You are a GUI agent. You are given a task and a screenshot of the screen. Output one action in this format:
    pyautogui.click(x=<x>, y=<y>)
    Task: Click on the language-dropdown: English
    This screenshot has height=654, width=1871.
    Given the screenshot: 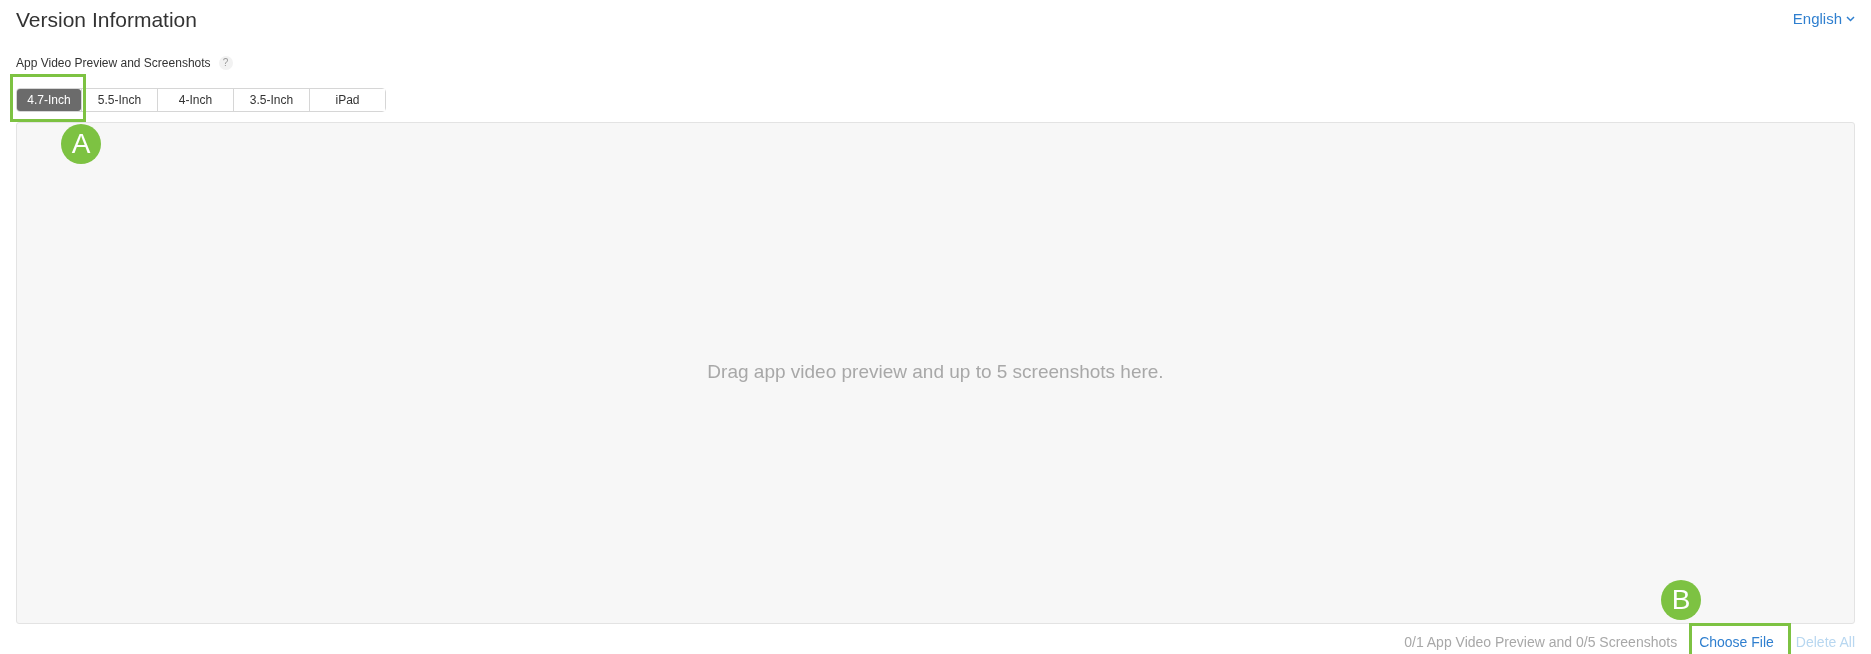 What is the action you would take?
    pyautogui.click(x=1823, y=19)
    